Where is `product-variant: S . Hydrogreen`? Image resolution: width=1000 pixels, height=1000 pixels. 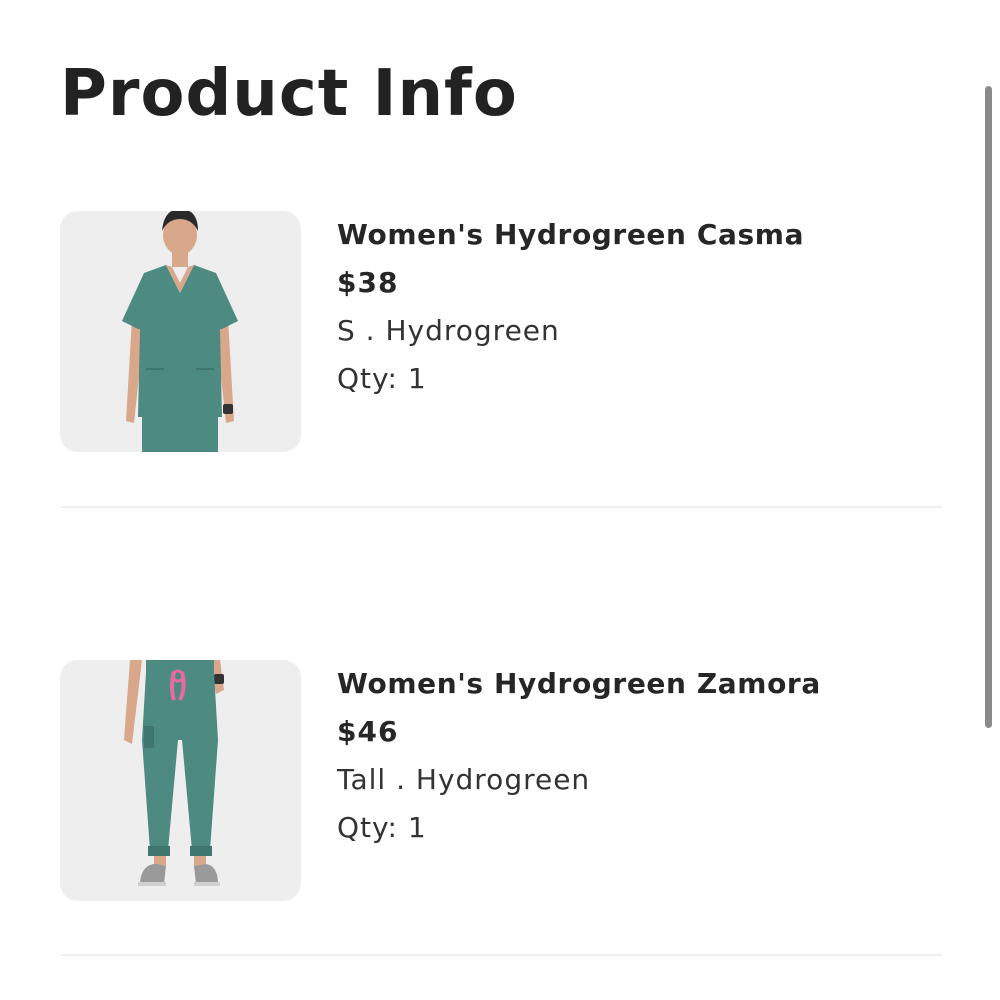
product-variant: S . Hydrogreen is located at coordinates (448, 330).